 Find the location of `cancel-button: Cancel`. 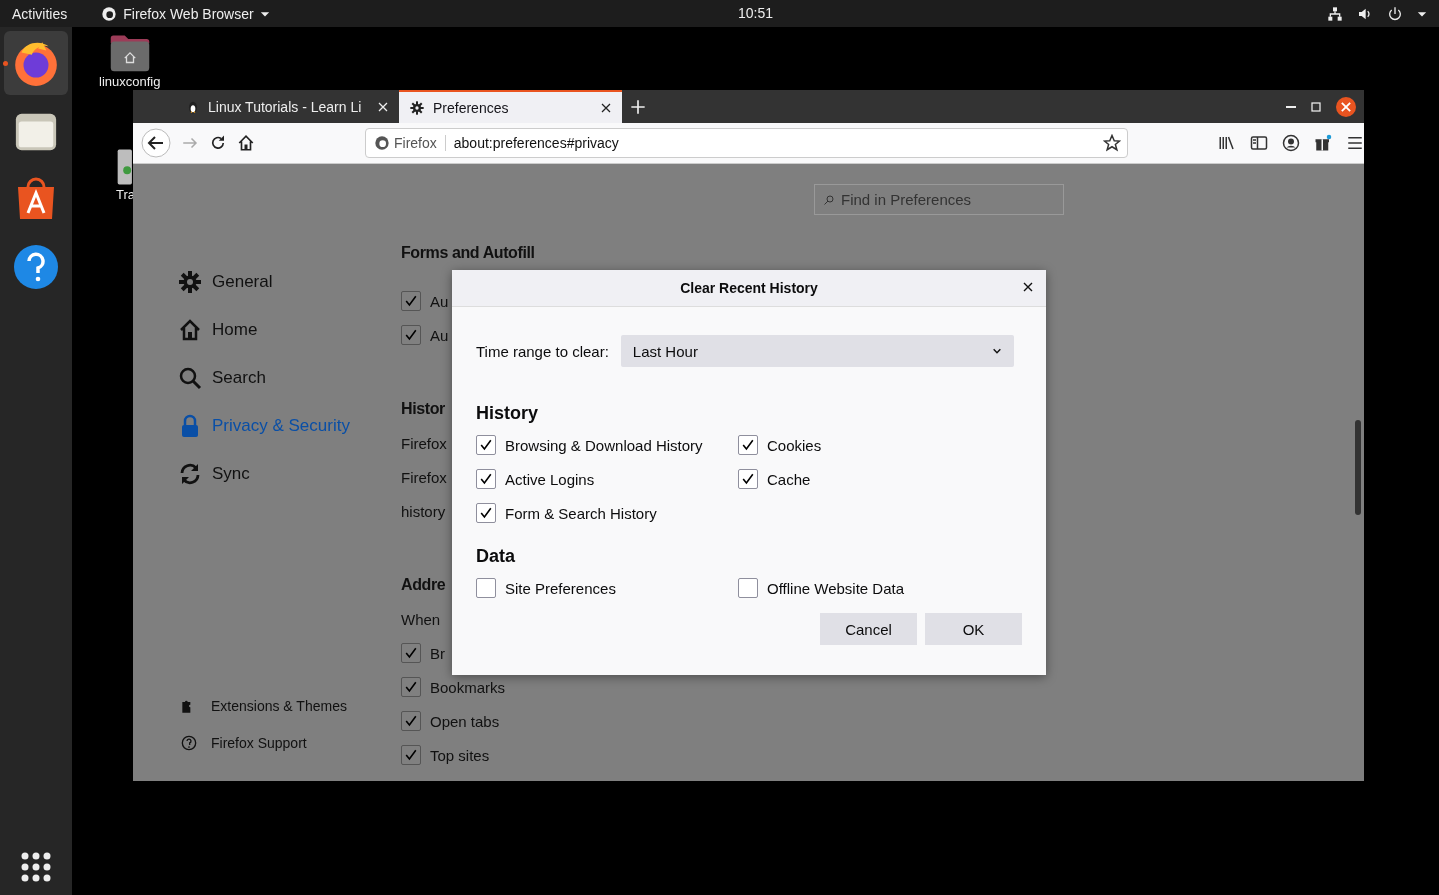

cancel-button: Cancel is located at coordinates (868, 629).